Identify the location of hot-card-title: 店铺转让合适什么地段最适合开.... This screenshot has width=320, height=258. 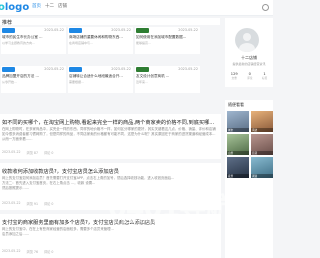
(100, 76).